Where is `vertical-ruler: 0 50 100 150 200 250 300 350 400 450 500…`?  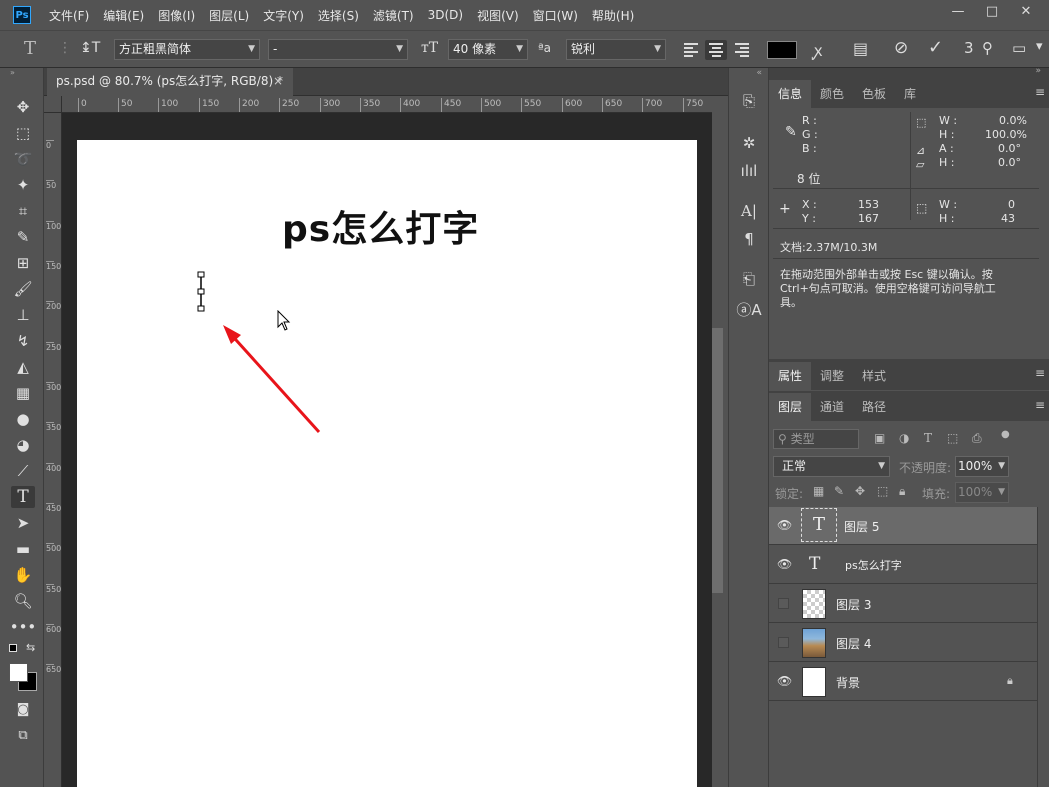 vertical-ruler: 0 50 100 150 200 250 300 350 400 450 500… is located at coordinates (53, 450).